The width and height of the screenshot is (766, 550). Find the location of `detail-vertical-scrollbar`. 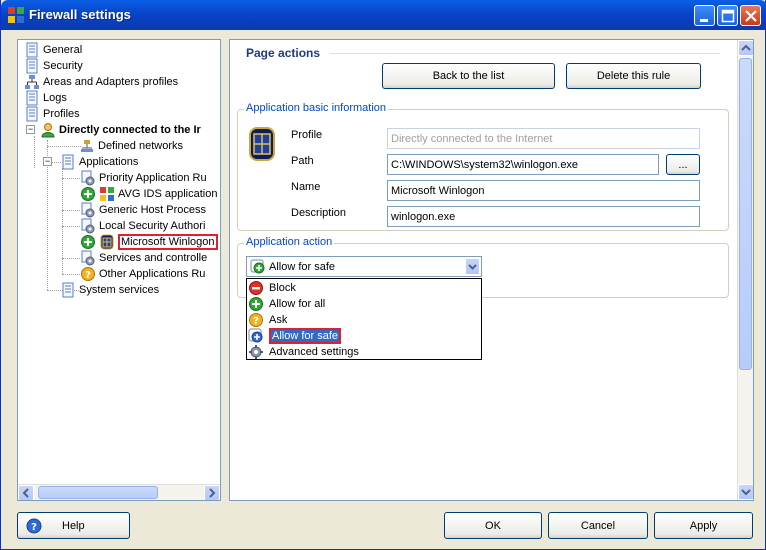

detail-vertical-scrollbar is located at coordinates (745, 270).